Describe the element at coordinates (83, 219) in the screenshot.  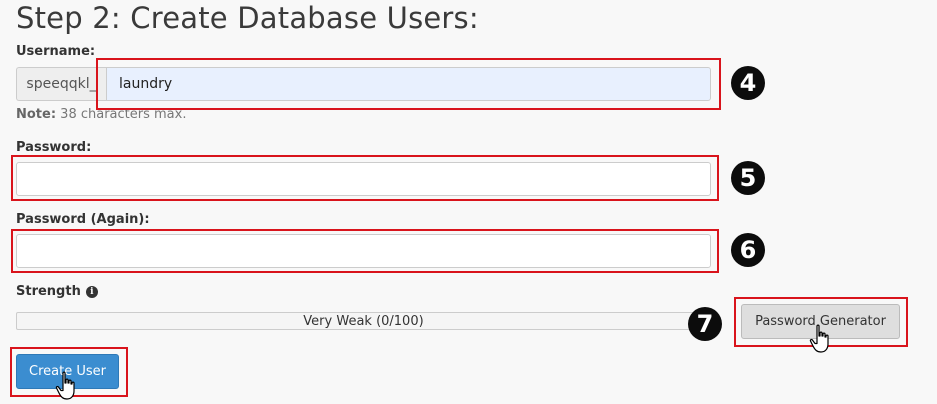
I see `password-again-label: Password (Again):` at that location.